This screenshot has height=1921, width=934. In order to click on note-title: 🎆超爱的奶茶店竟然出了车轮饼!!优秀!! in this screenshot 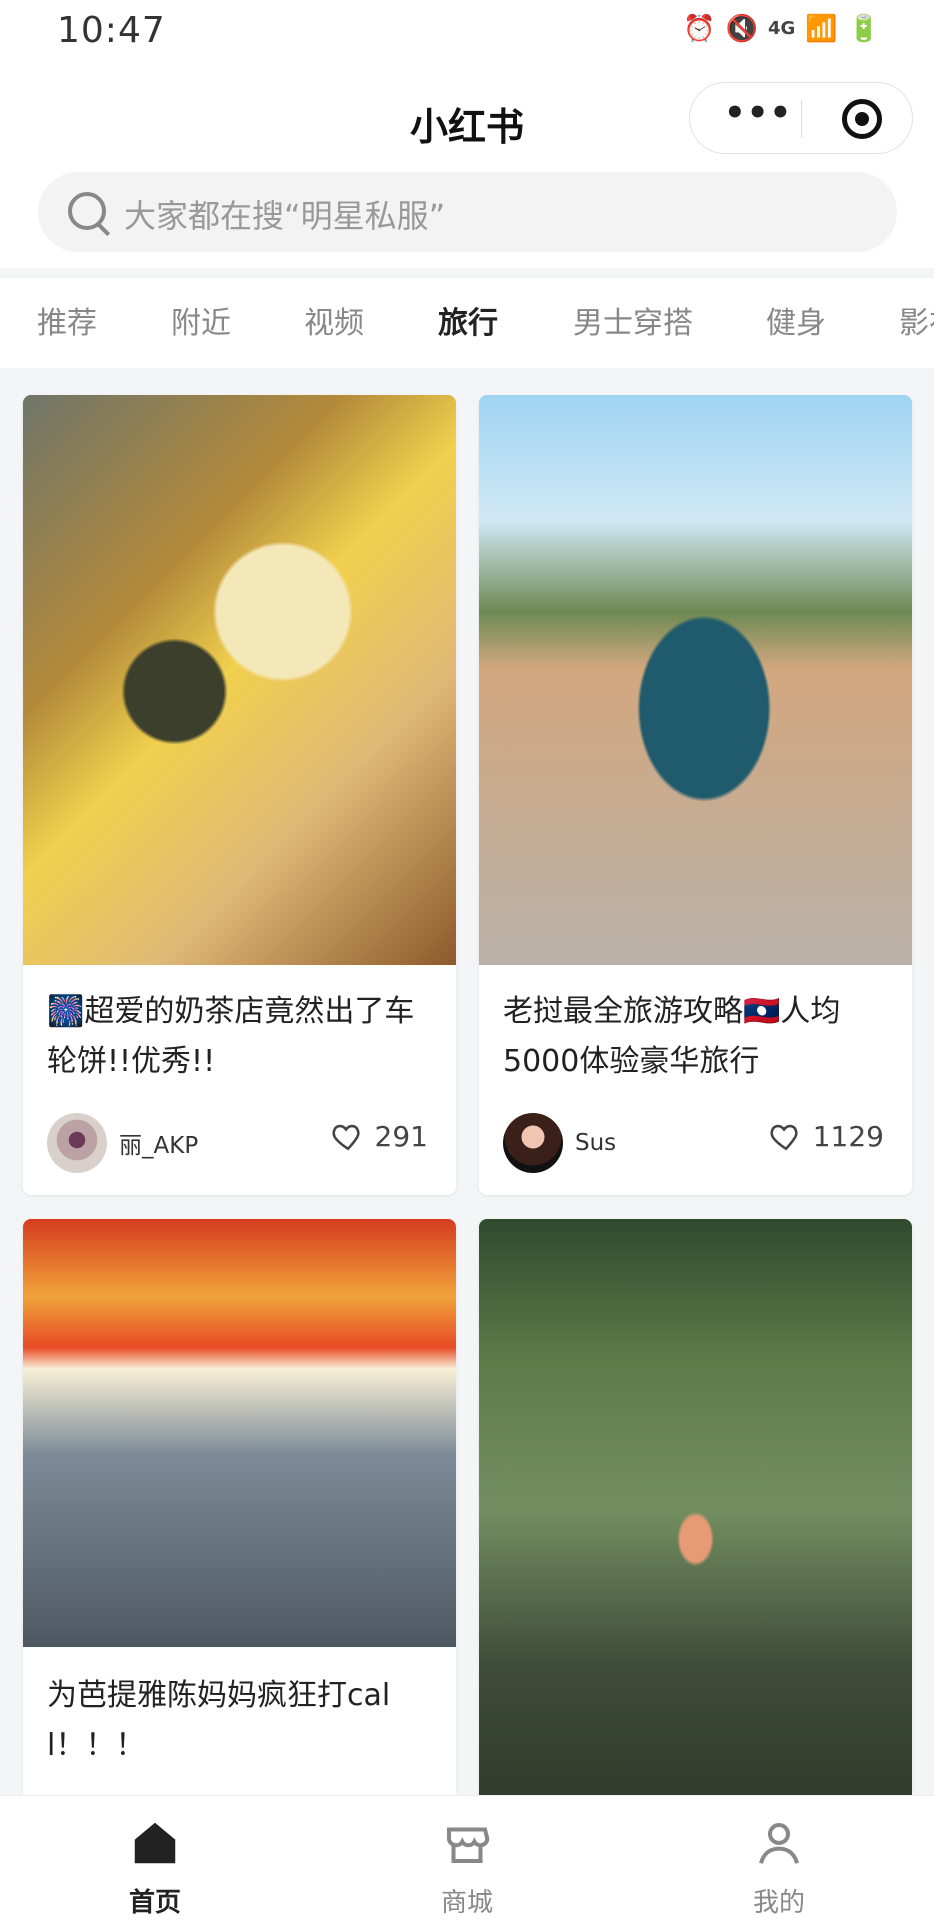, I will do `click(231, 1036)`.